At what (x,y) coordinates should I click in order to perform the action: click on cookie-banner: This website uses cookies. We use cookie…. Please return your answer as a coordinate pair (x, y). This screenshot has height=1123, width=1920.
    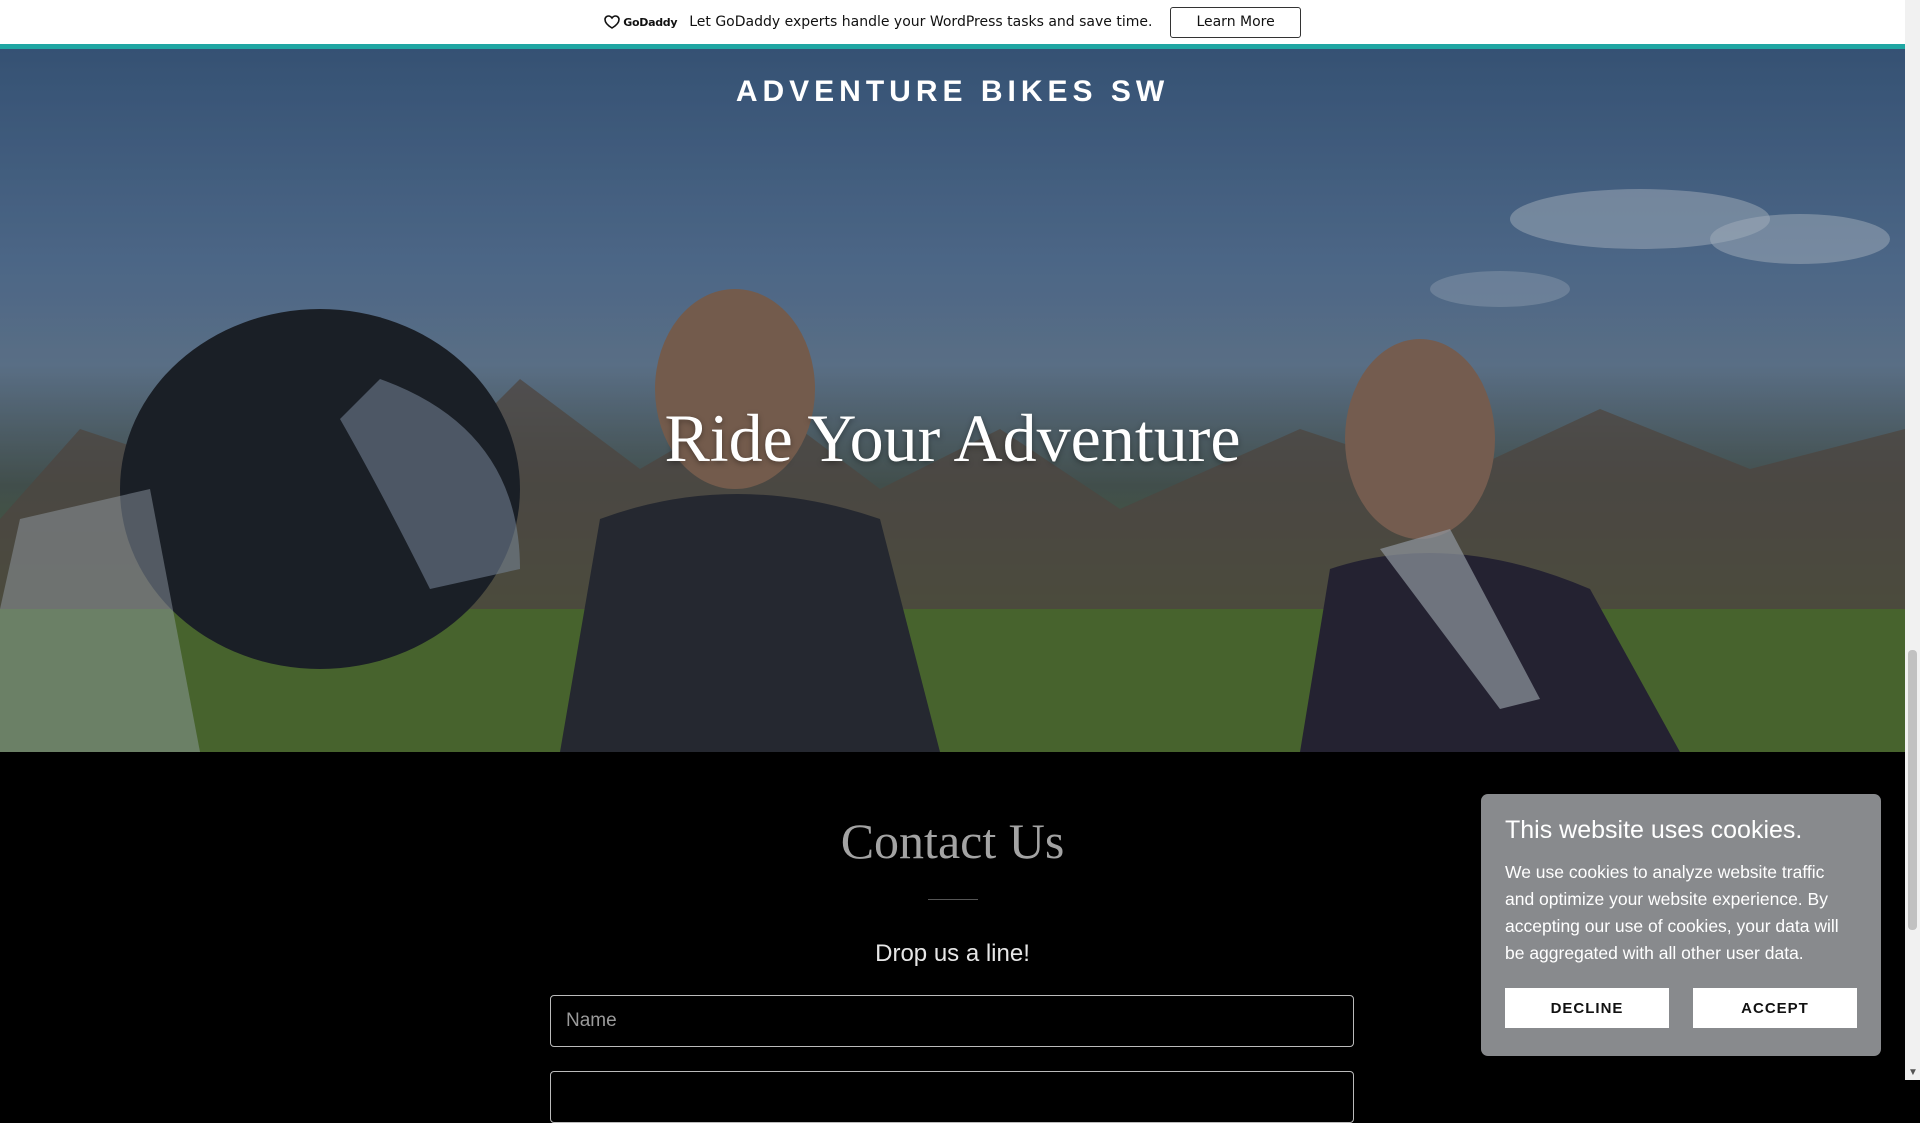
    Looking at the image, I should click on (1681, 925).